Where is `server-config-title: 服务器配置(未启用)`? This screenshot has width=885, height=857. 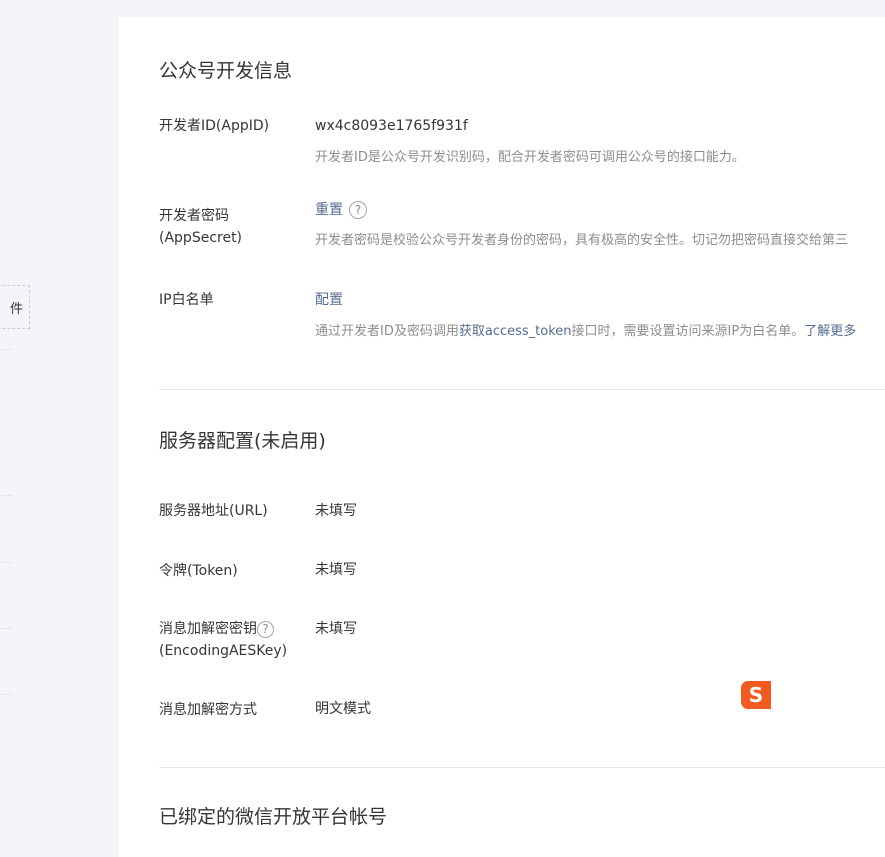
server-config-title: 服务器配置(未启用) is located at coordinates (242, 441).